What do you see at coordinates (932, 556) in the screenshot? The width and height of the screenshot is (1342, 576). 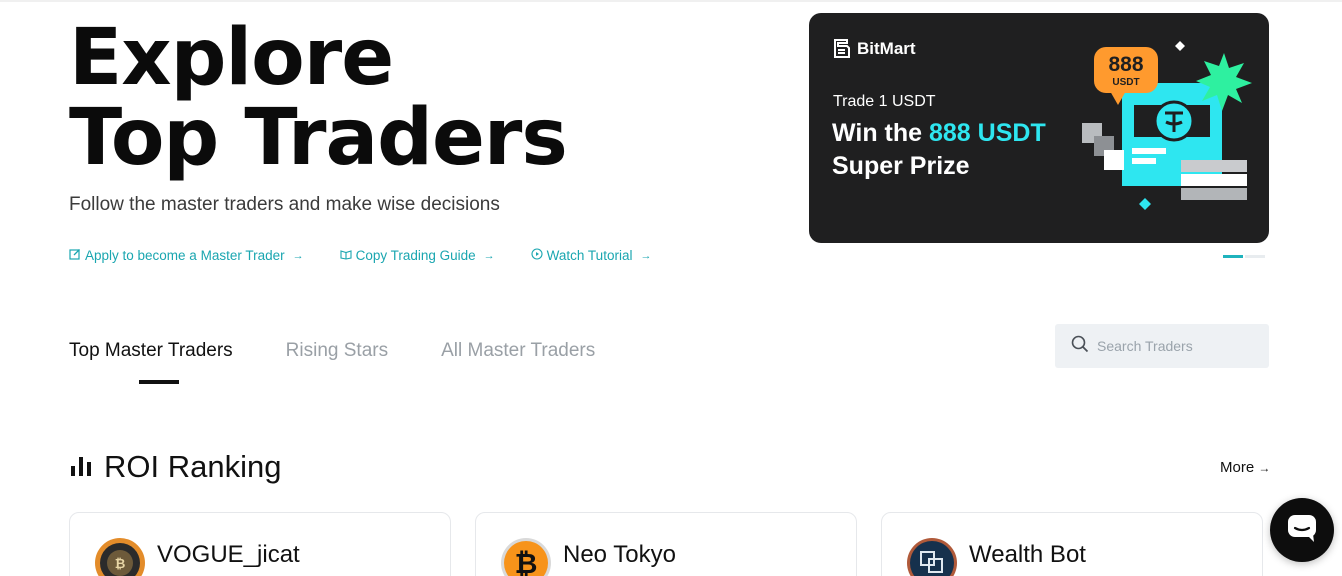 I see `avatar` at bounding box center [932, 556].